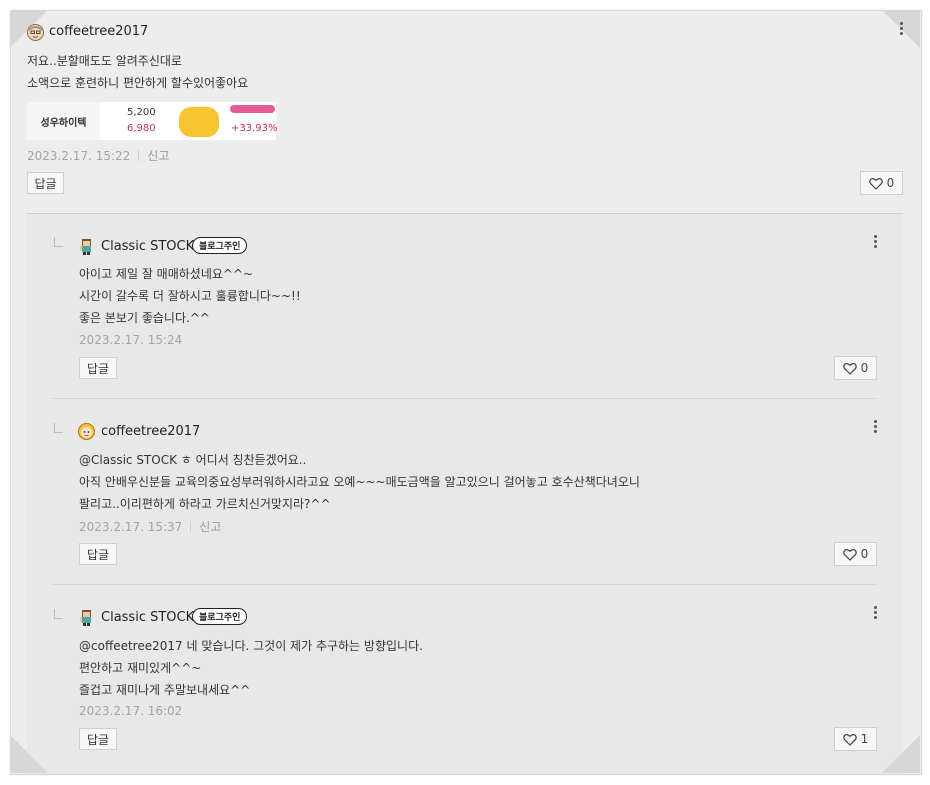 This screenshot has height=785, width=930. I want to click on stock-change-percent: +33.93%, so click(254, 128).